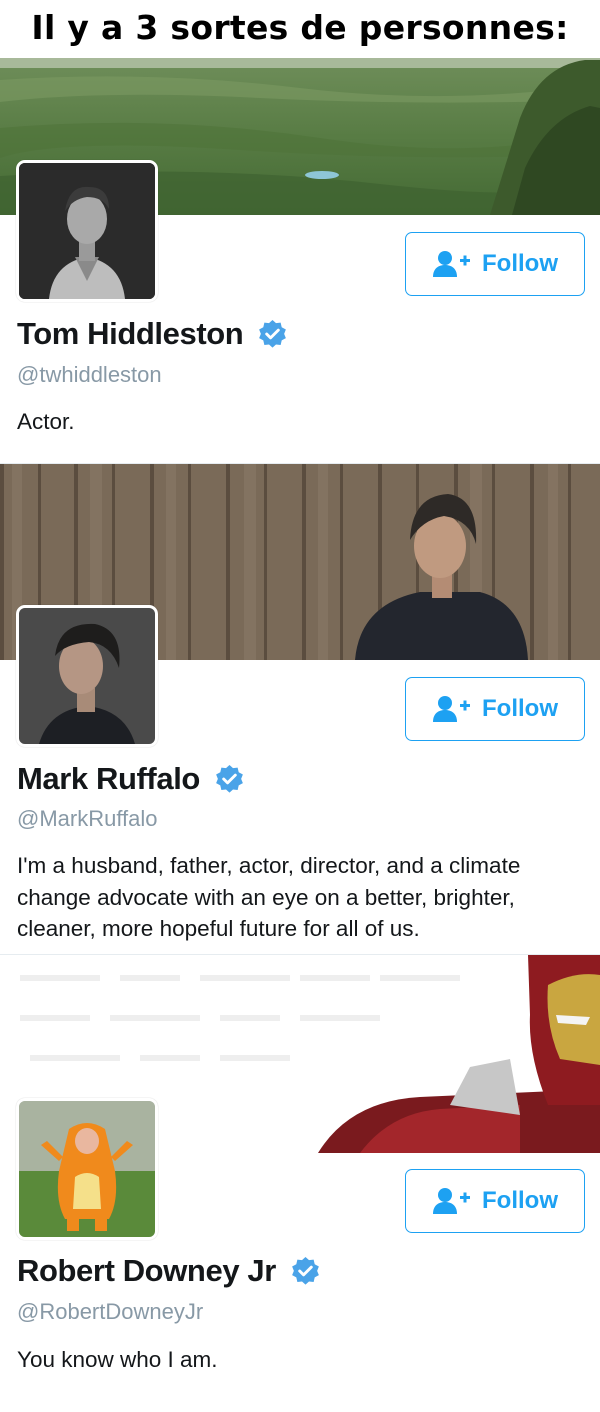 The image size is (600, 1412). I want to click on profile-handle: @MarkRuffalo, so click(87, 819).